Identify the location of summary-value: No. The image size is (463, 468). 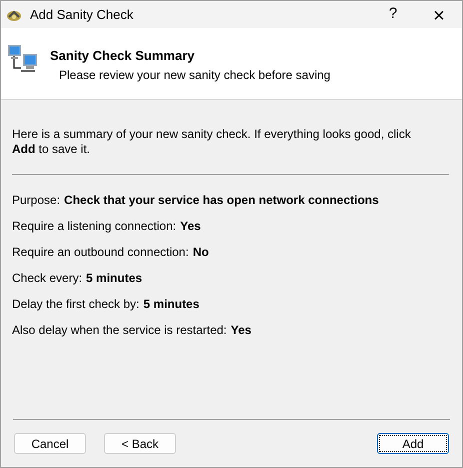
(200, 252).